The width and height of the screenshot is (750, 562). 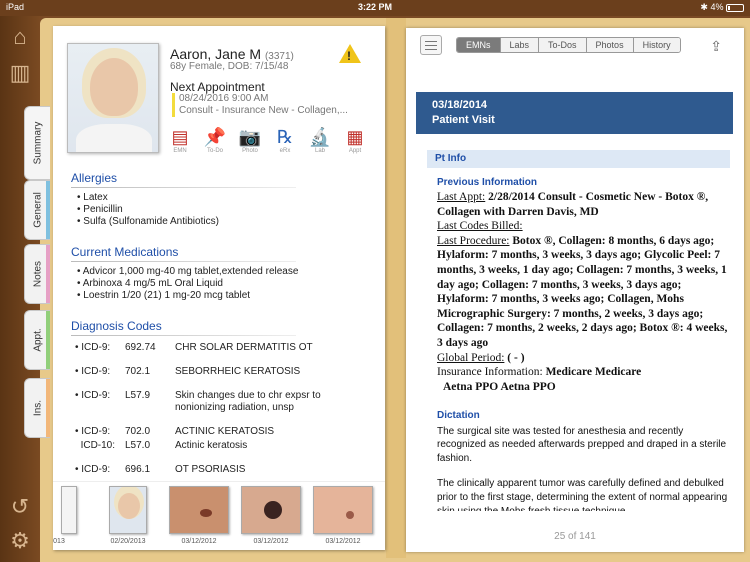 I want to click on battery-indicator: ✱ 4%, so click(x=722, y=7).